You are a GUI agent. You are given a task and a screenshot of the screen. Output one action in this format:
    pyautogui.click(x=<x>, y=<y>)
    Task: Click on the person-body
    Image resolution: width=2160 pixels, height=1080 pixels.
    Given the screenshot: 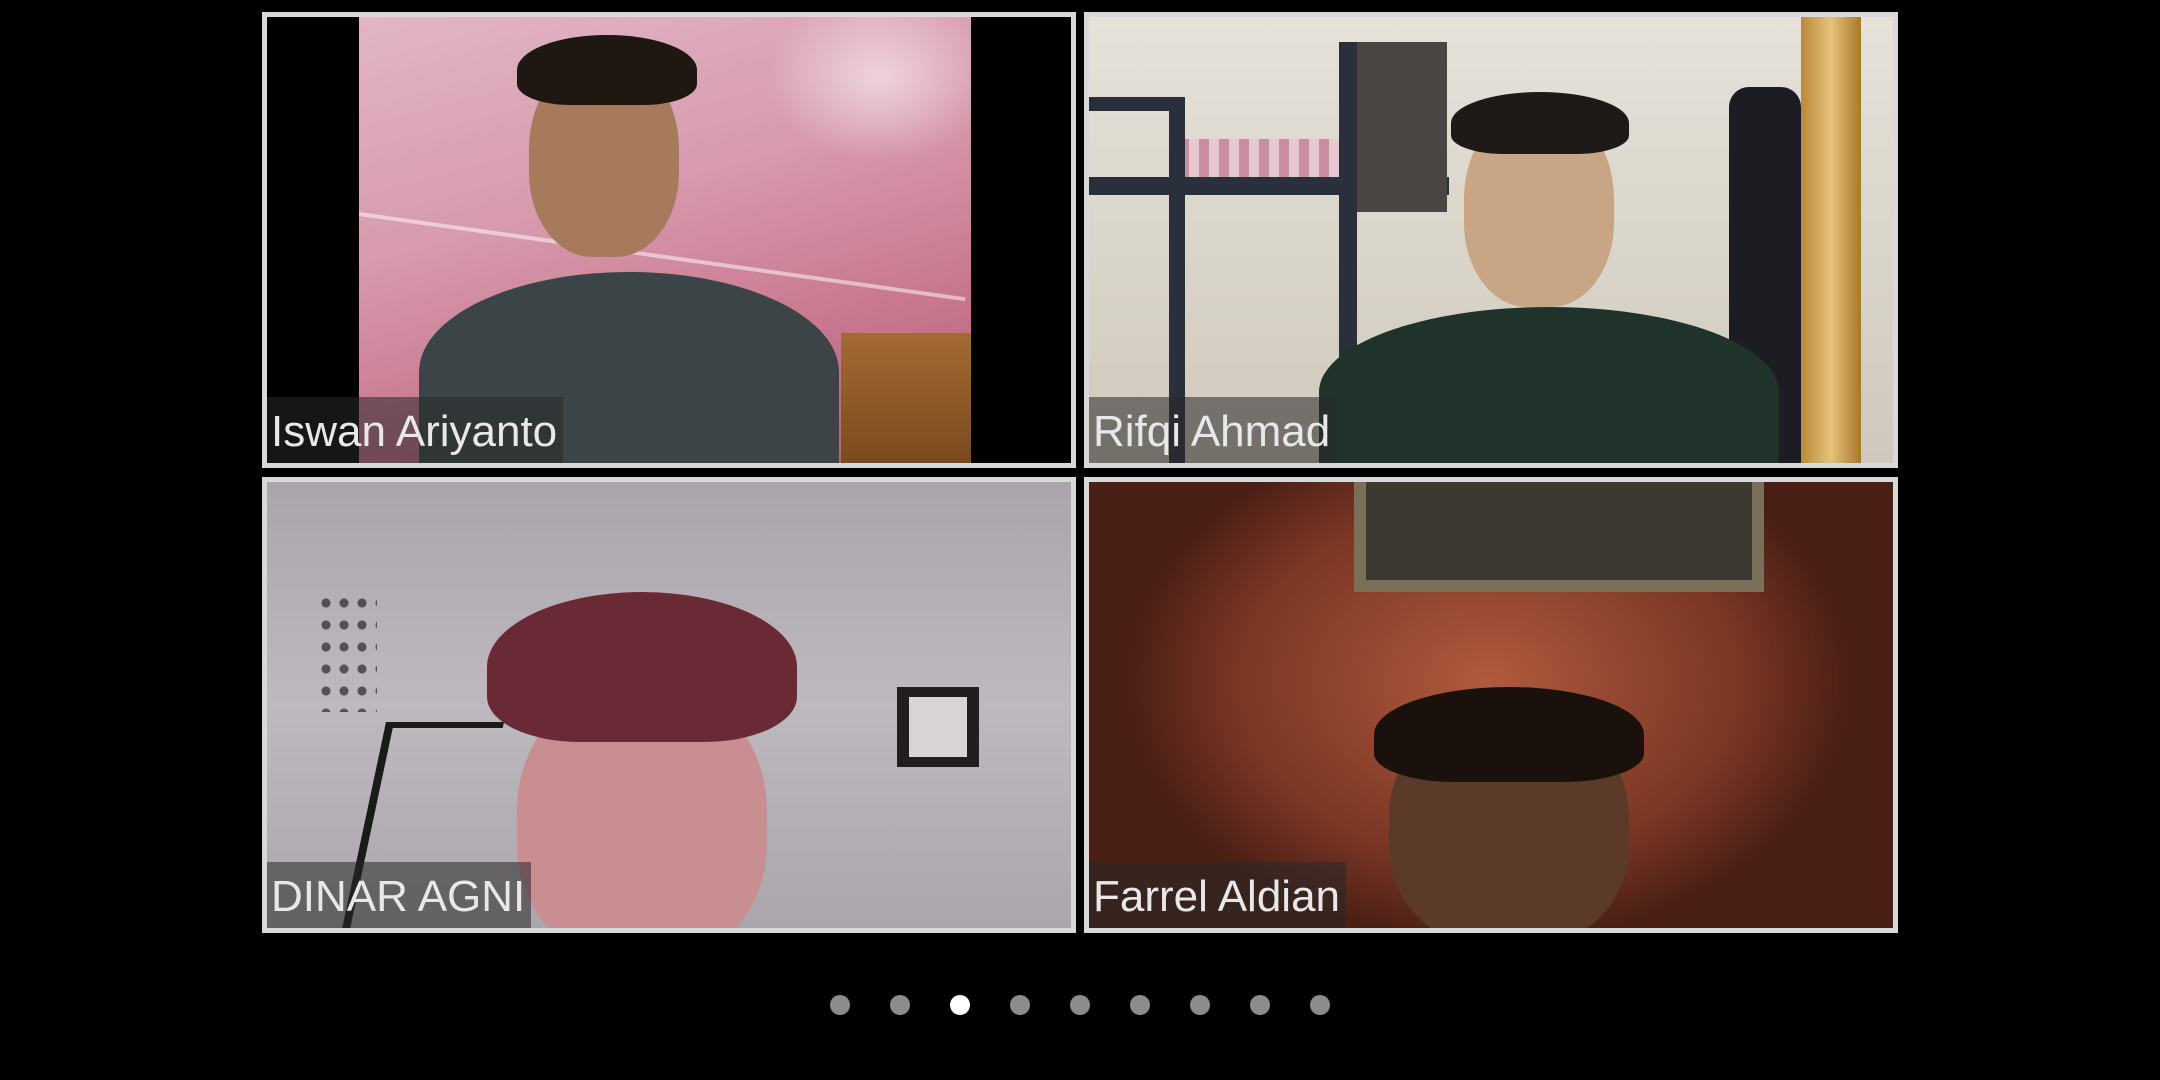 What is the action you would take?
    pyautogui.click(x=1549, y=385)
    